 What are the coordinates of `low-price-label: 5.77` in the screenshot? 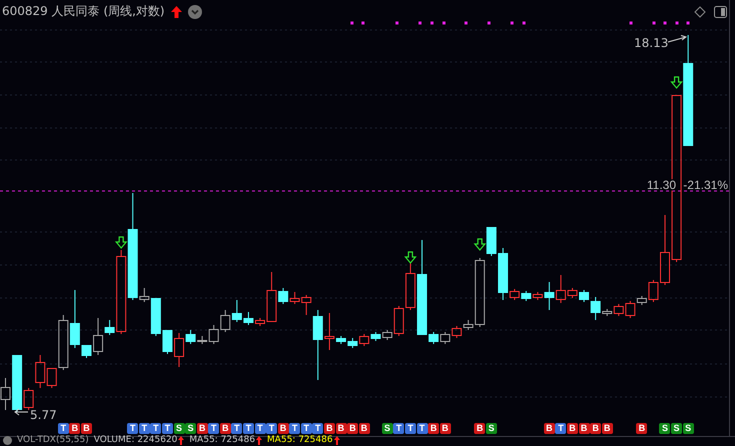 It's located at (43, 415).